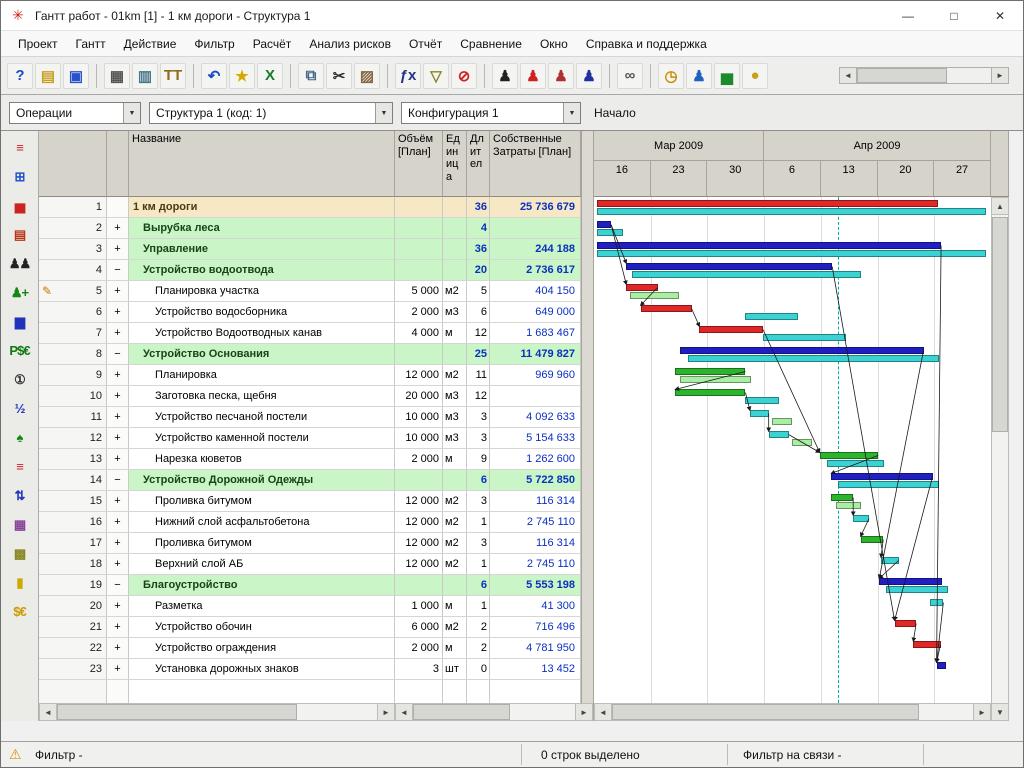 Image resolution: width=1024 pixels, height=768 pixels. Describe the element at coordinates (20, 379) in the screenshot. I see `document-1-view-button: ①` at that location.